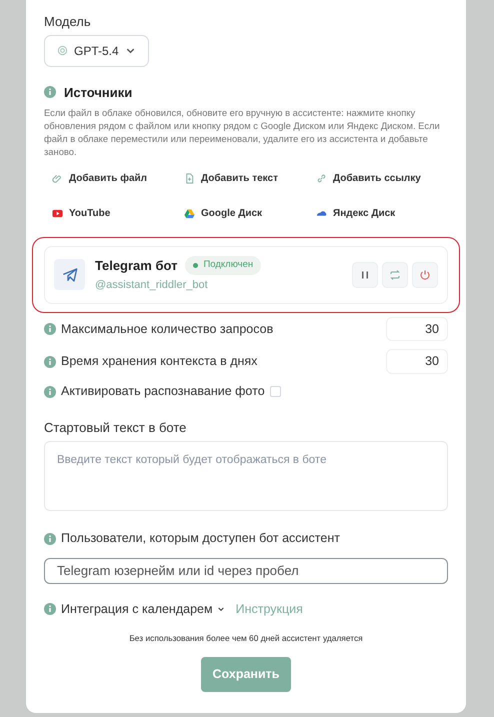 The width and height of the screenshot is (494, 717). I want to click on checkbox, so click(275, 391).